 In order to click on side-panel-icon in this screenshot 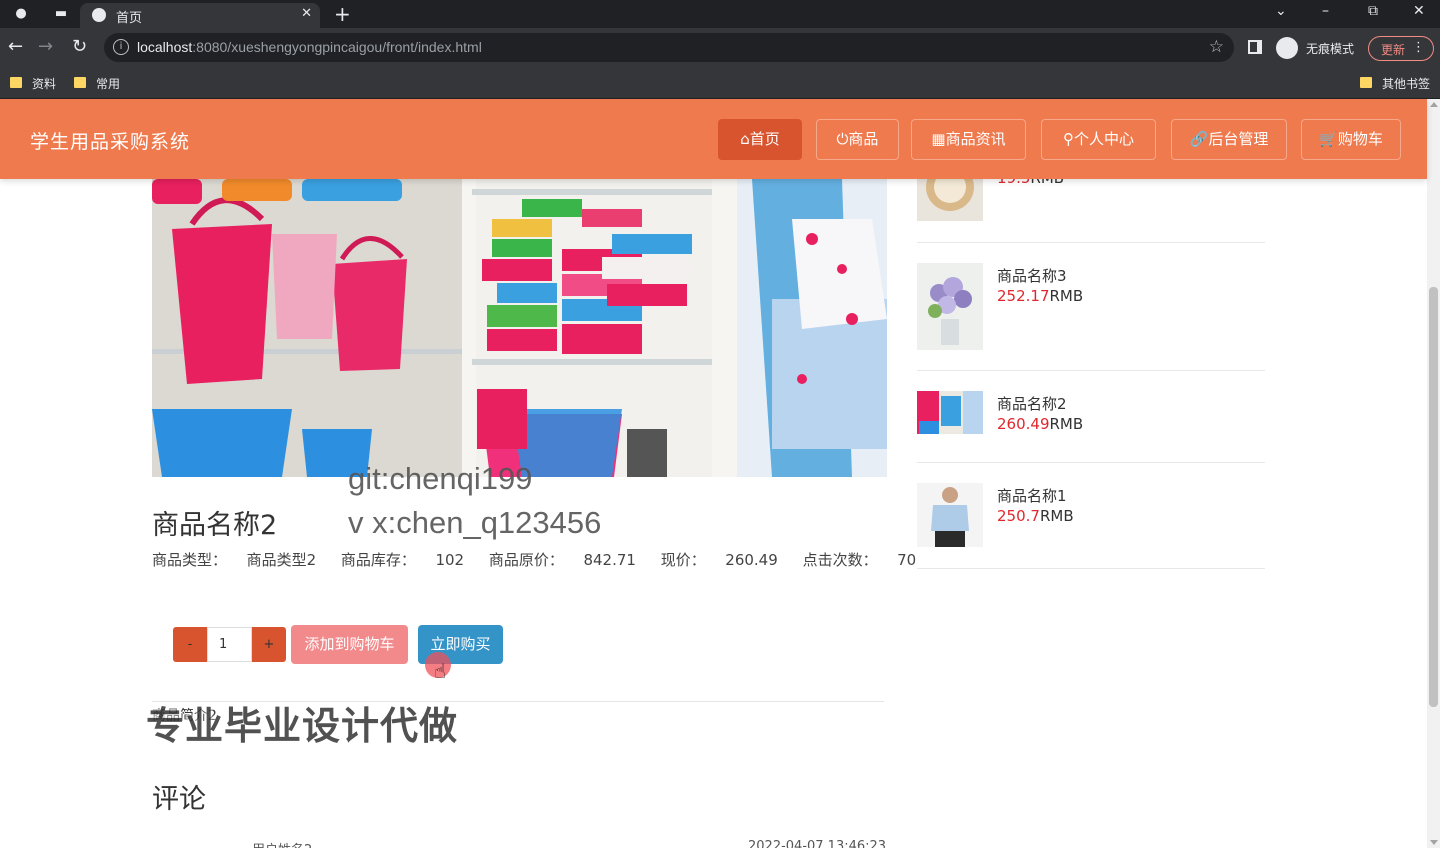, I will do `click(1255, 47)`.